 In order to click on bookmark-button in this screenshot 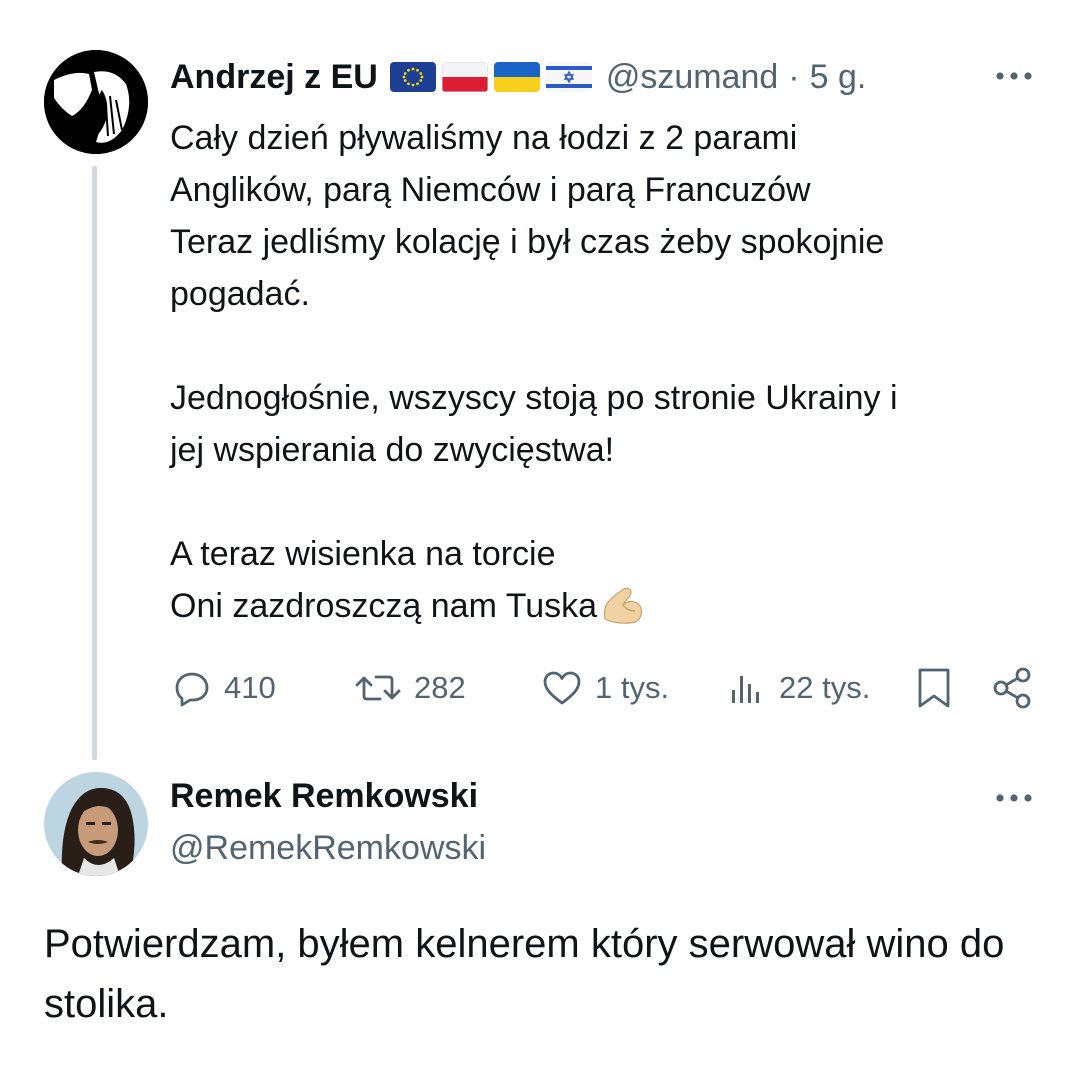, I will do `click(934, 688)`.